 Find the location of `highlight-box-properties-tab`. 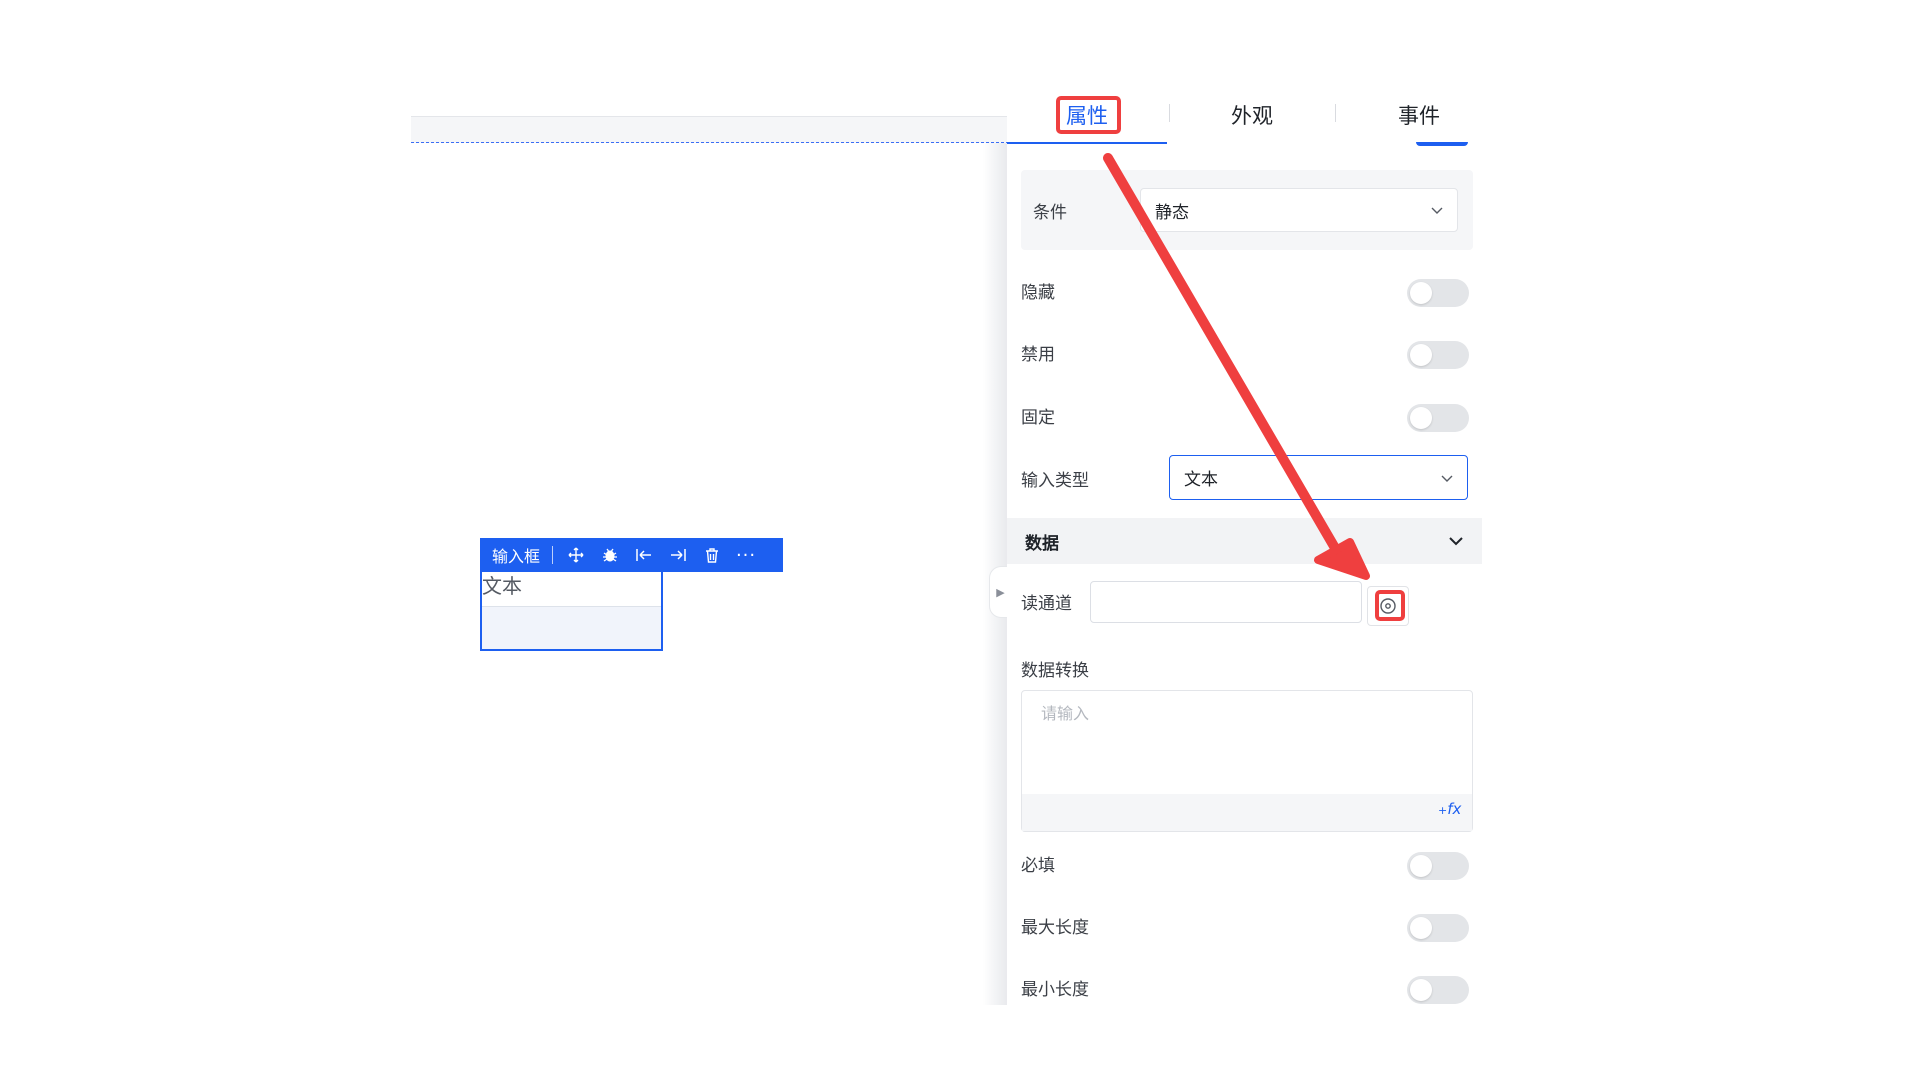

highlight-box-properties-tab is located at coordinates (1088, 115).